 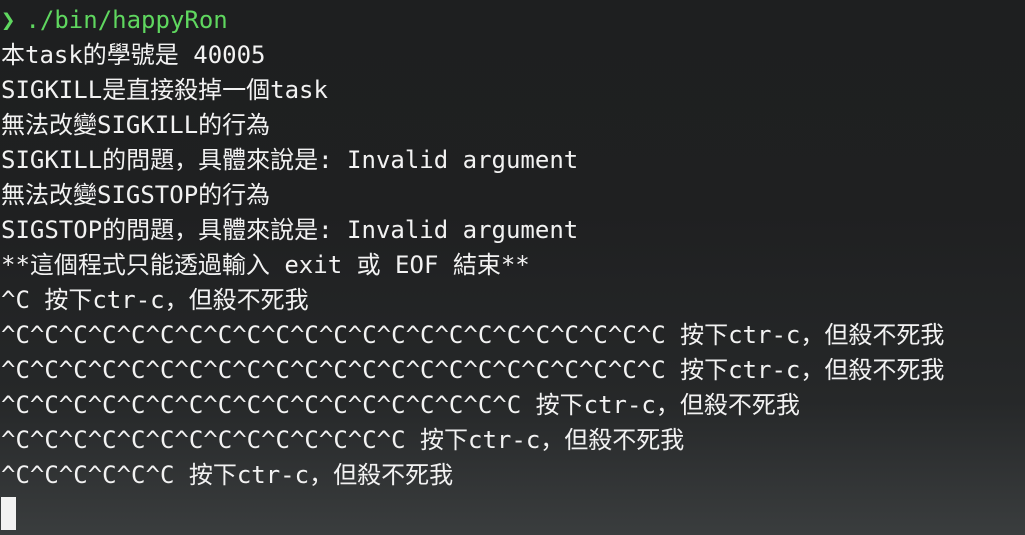 I want to click on output-line: 無法改變SIGSTOP的行為, so click(x=136, y=195).